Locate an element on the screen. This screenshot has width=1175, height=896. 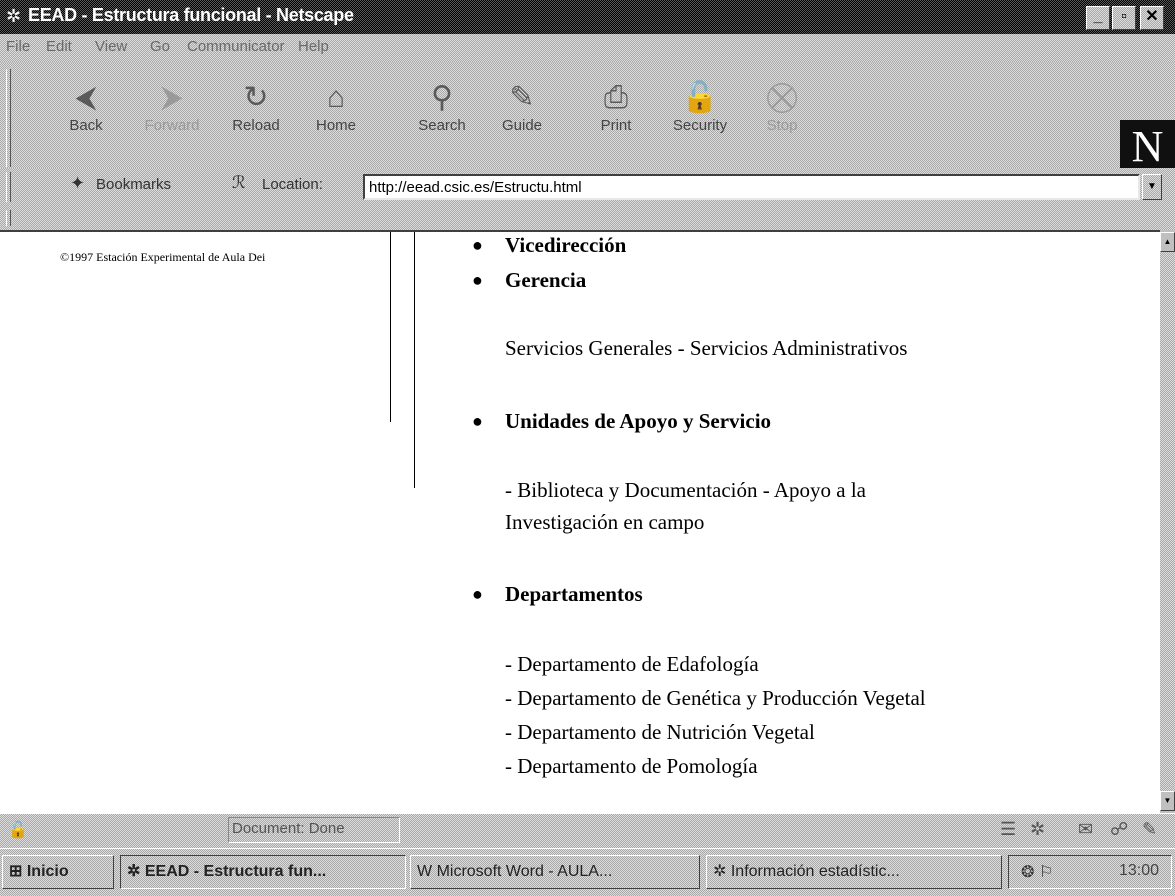
menu-view: View is located at coordinates (111, 46).